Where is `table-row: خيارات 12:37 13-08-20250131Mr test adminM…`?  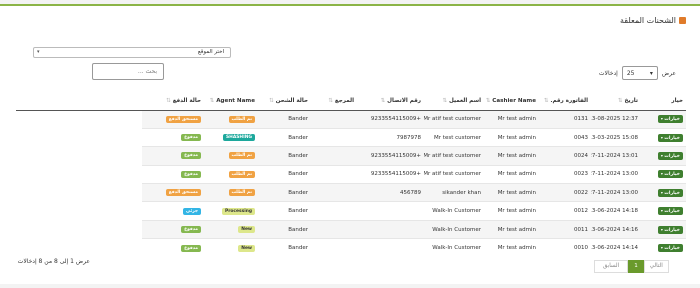 table-row: خيارات 12:37 13-08-20250131Mr test adminM… is located at coordinates (351, 119).